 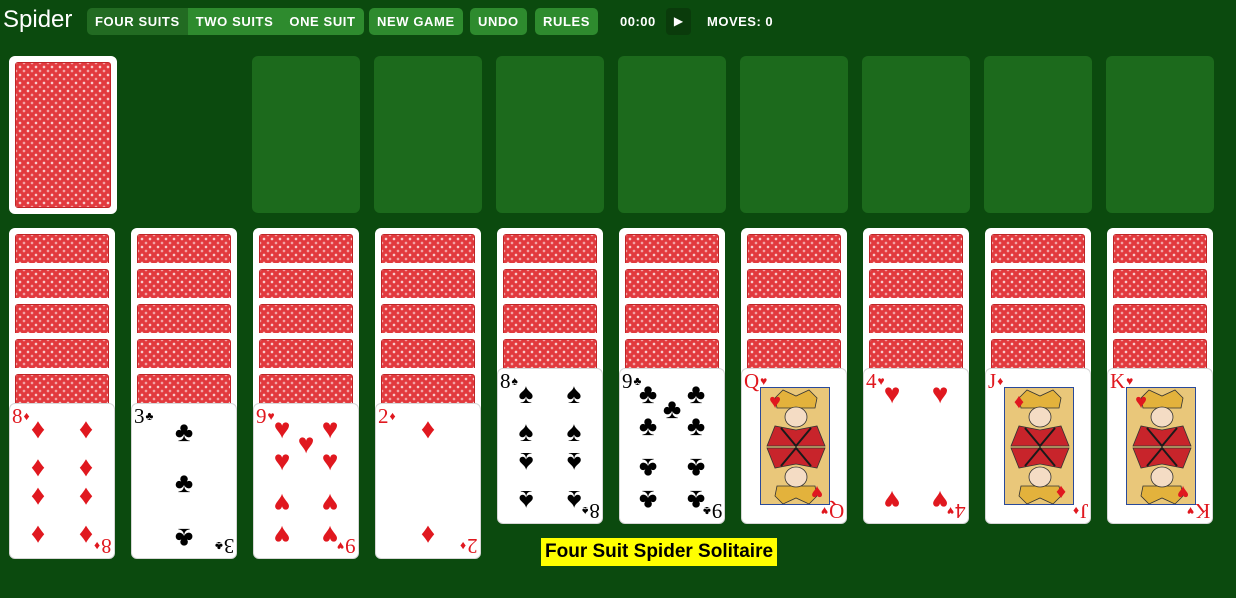 What do you see at coordinates (916, 446) in the screenshot?
I see `tableau-card: 4♥ 4♥ ♥ ♥ ♥ ♥` at bounding box center [916, 446].